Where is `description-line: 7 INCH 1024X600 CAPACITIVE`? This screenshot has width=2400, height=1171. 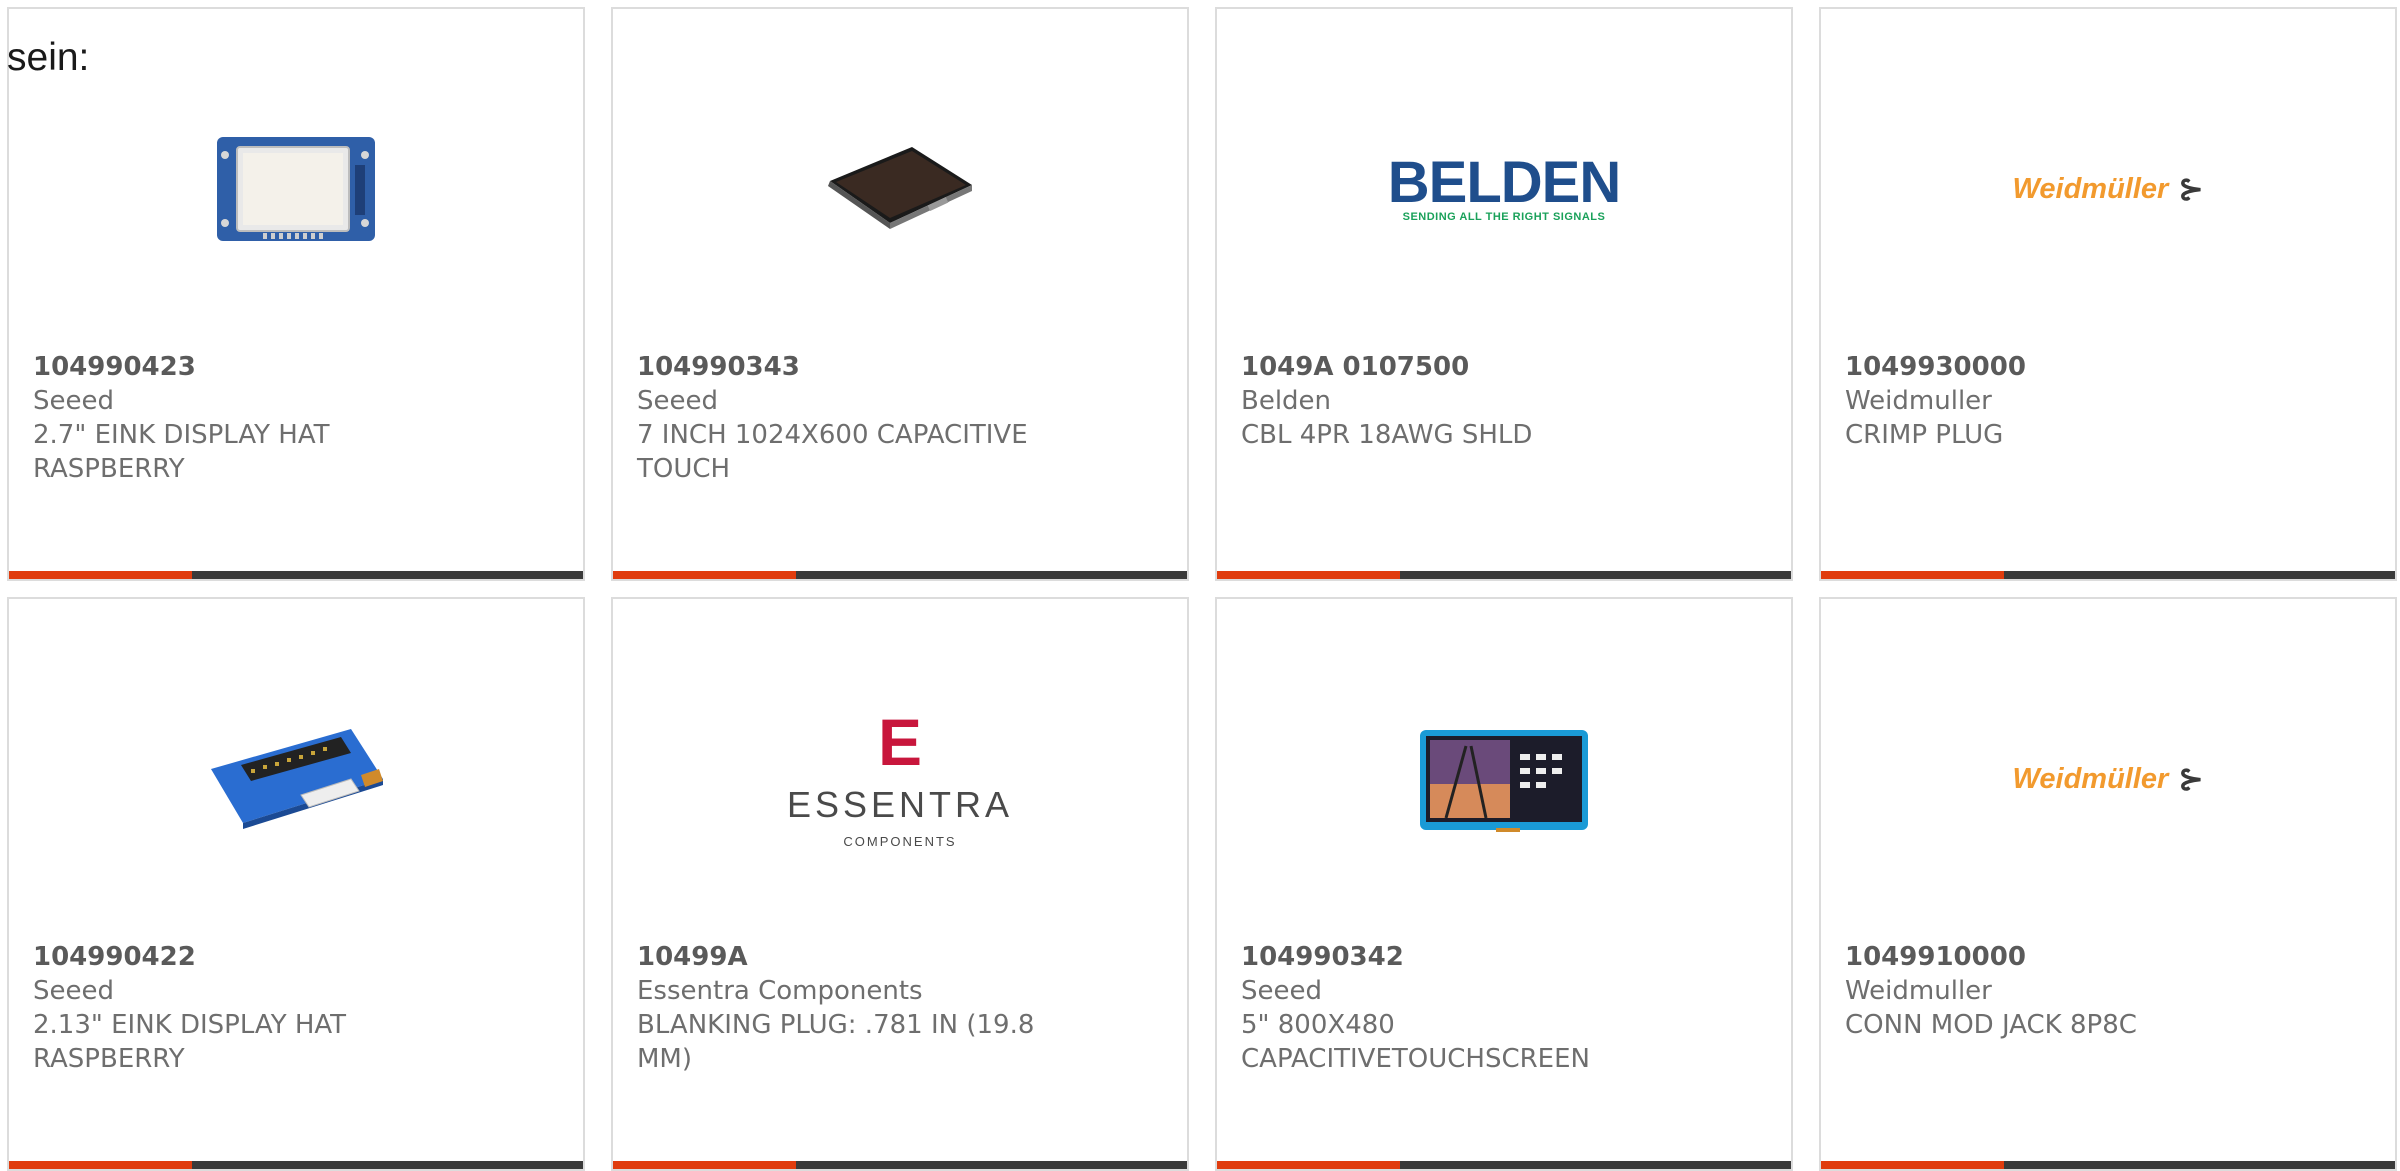
description-line: 7 INCH 1024X600 CAPACITIVE is located at coordinates (832, 435).